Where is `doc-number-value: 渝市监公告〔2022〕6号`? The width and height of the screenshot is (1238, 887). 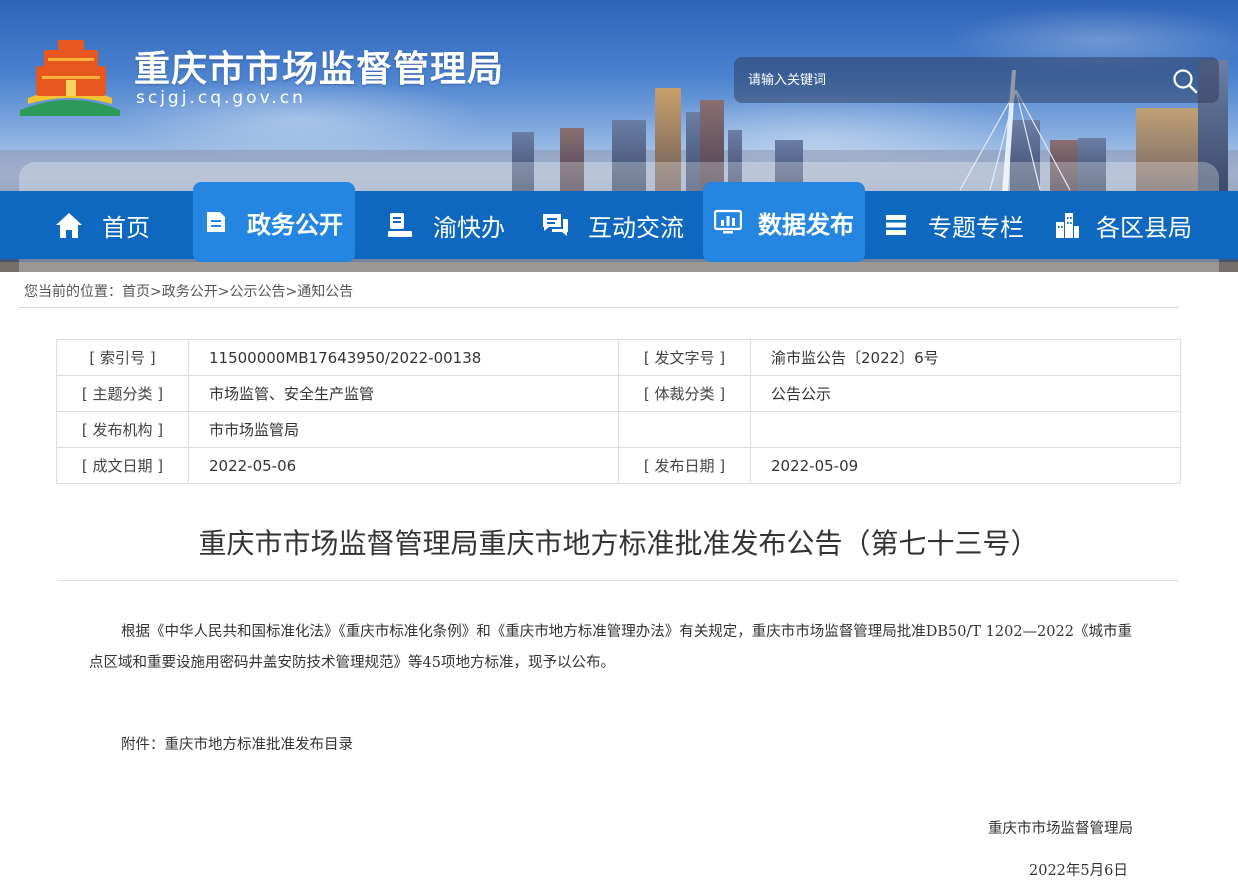 doc-number-value: 渝市监公告〔2022〕6号 is located at coordinates (965, 357).